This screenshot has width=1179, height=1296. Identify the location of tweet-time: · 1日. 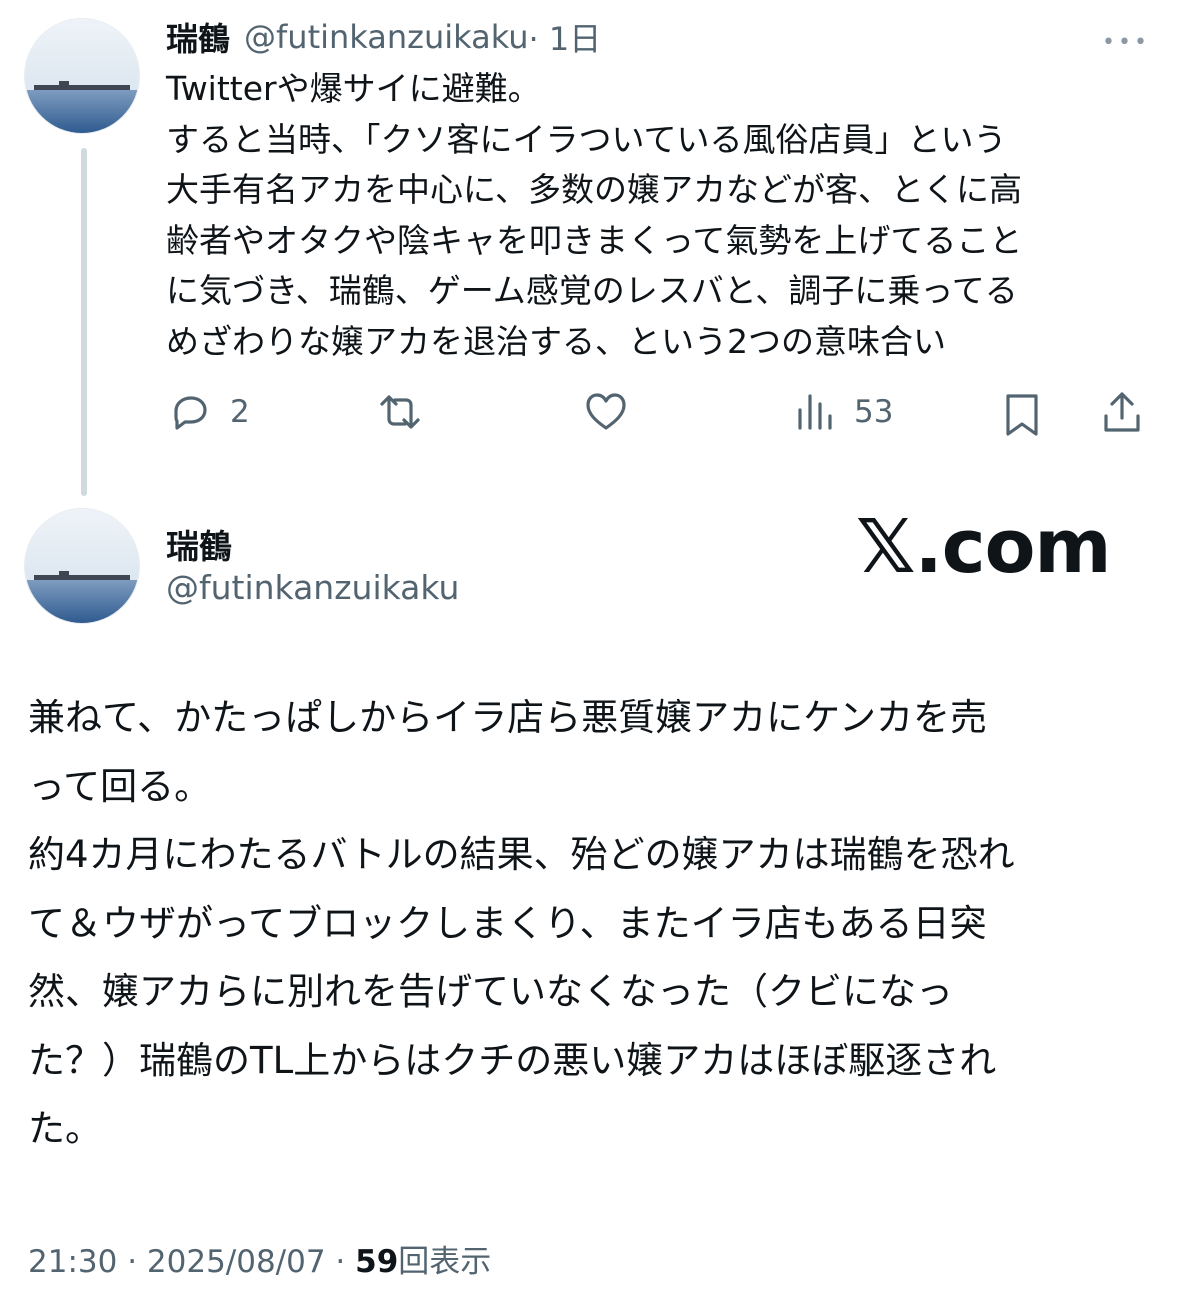
(565, 37).